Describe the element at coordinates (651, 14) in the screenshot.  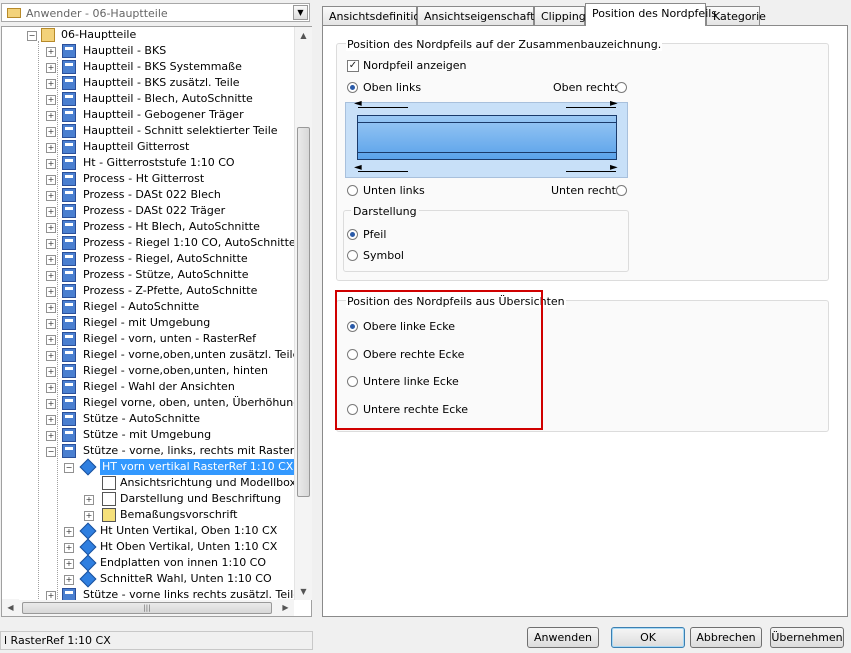
I see `tab-nordpfeil: Position des Nordpfeils` at that location.